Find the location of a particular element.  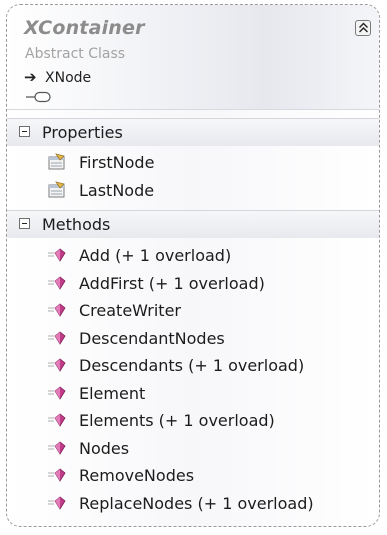

method-item: AddFirst (+ 1 overload) is located at coordinates (193, 284).